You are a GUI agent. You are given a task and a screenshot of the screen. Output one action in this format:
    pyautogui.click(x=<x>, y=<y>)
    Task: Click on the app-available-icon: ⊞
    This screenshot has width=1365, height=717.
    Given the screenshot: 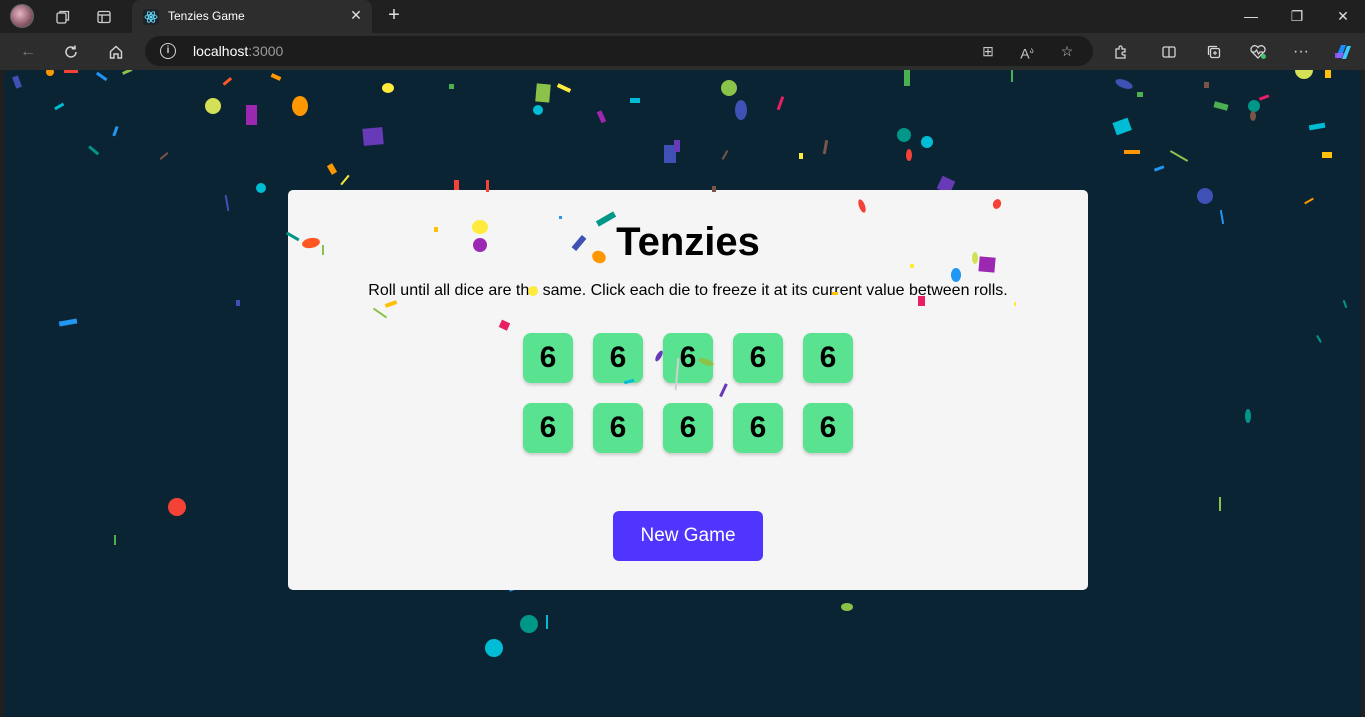 What is the action you would take?
    pyautogui.click(x=988, y=51)
    